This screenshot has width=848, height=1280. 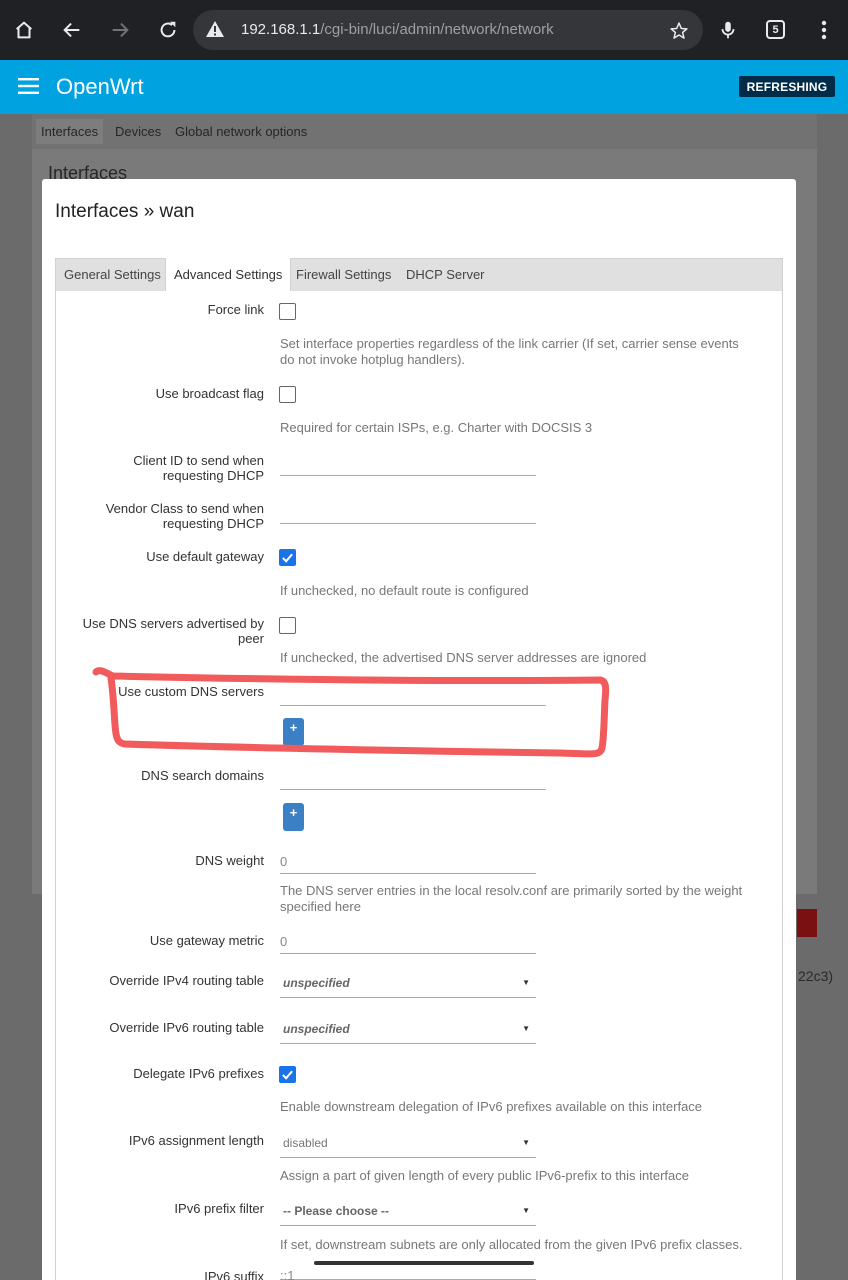 I want to click on custom-dns-input, so click(x=413, y=695).